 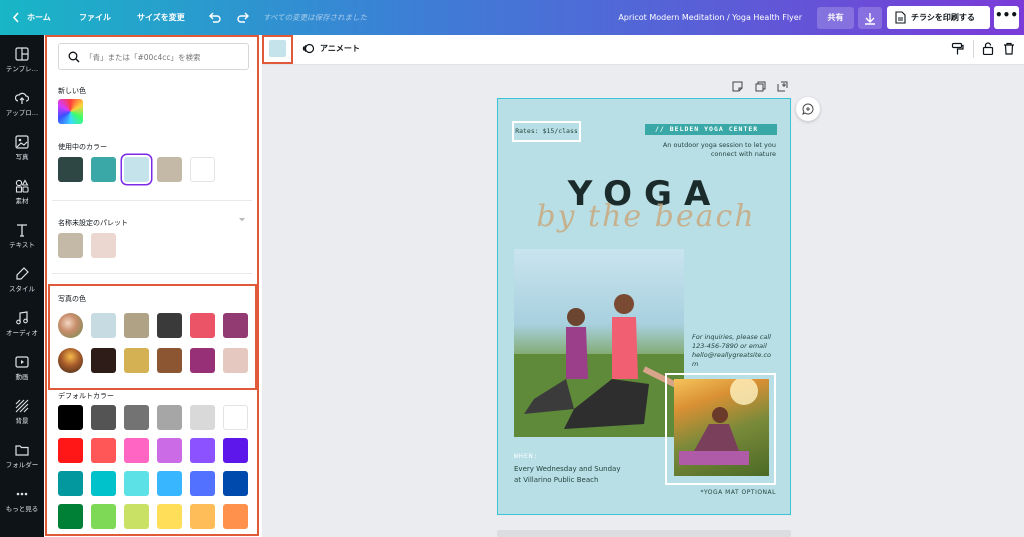 What do you see at coordinates (646, 216) in the screenshot?
I see `script-subtitle: by the beach` at bounding box center [646, 216].